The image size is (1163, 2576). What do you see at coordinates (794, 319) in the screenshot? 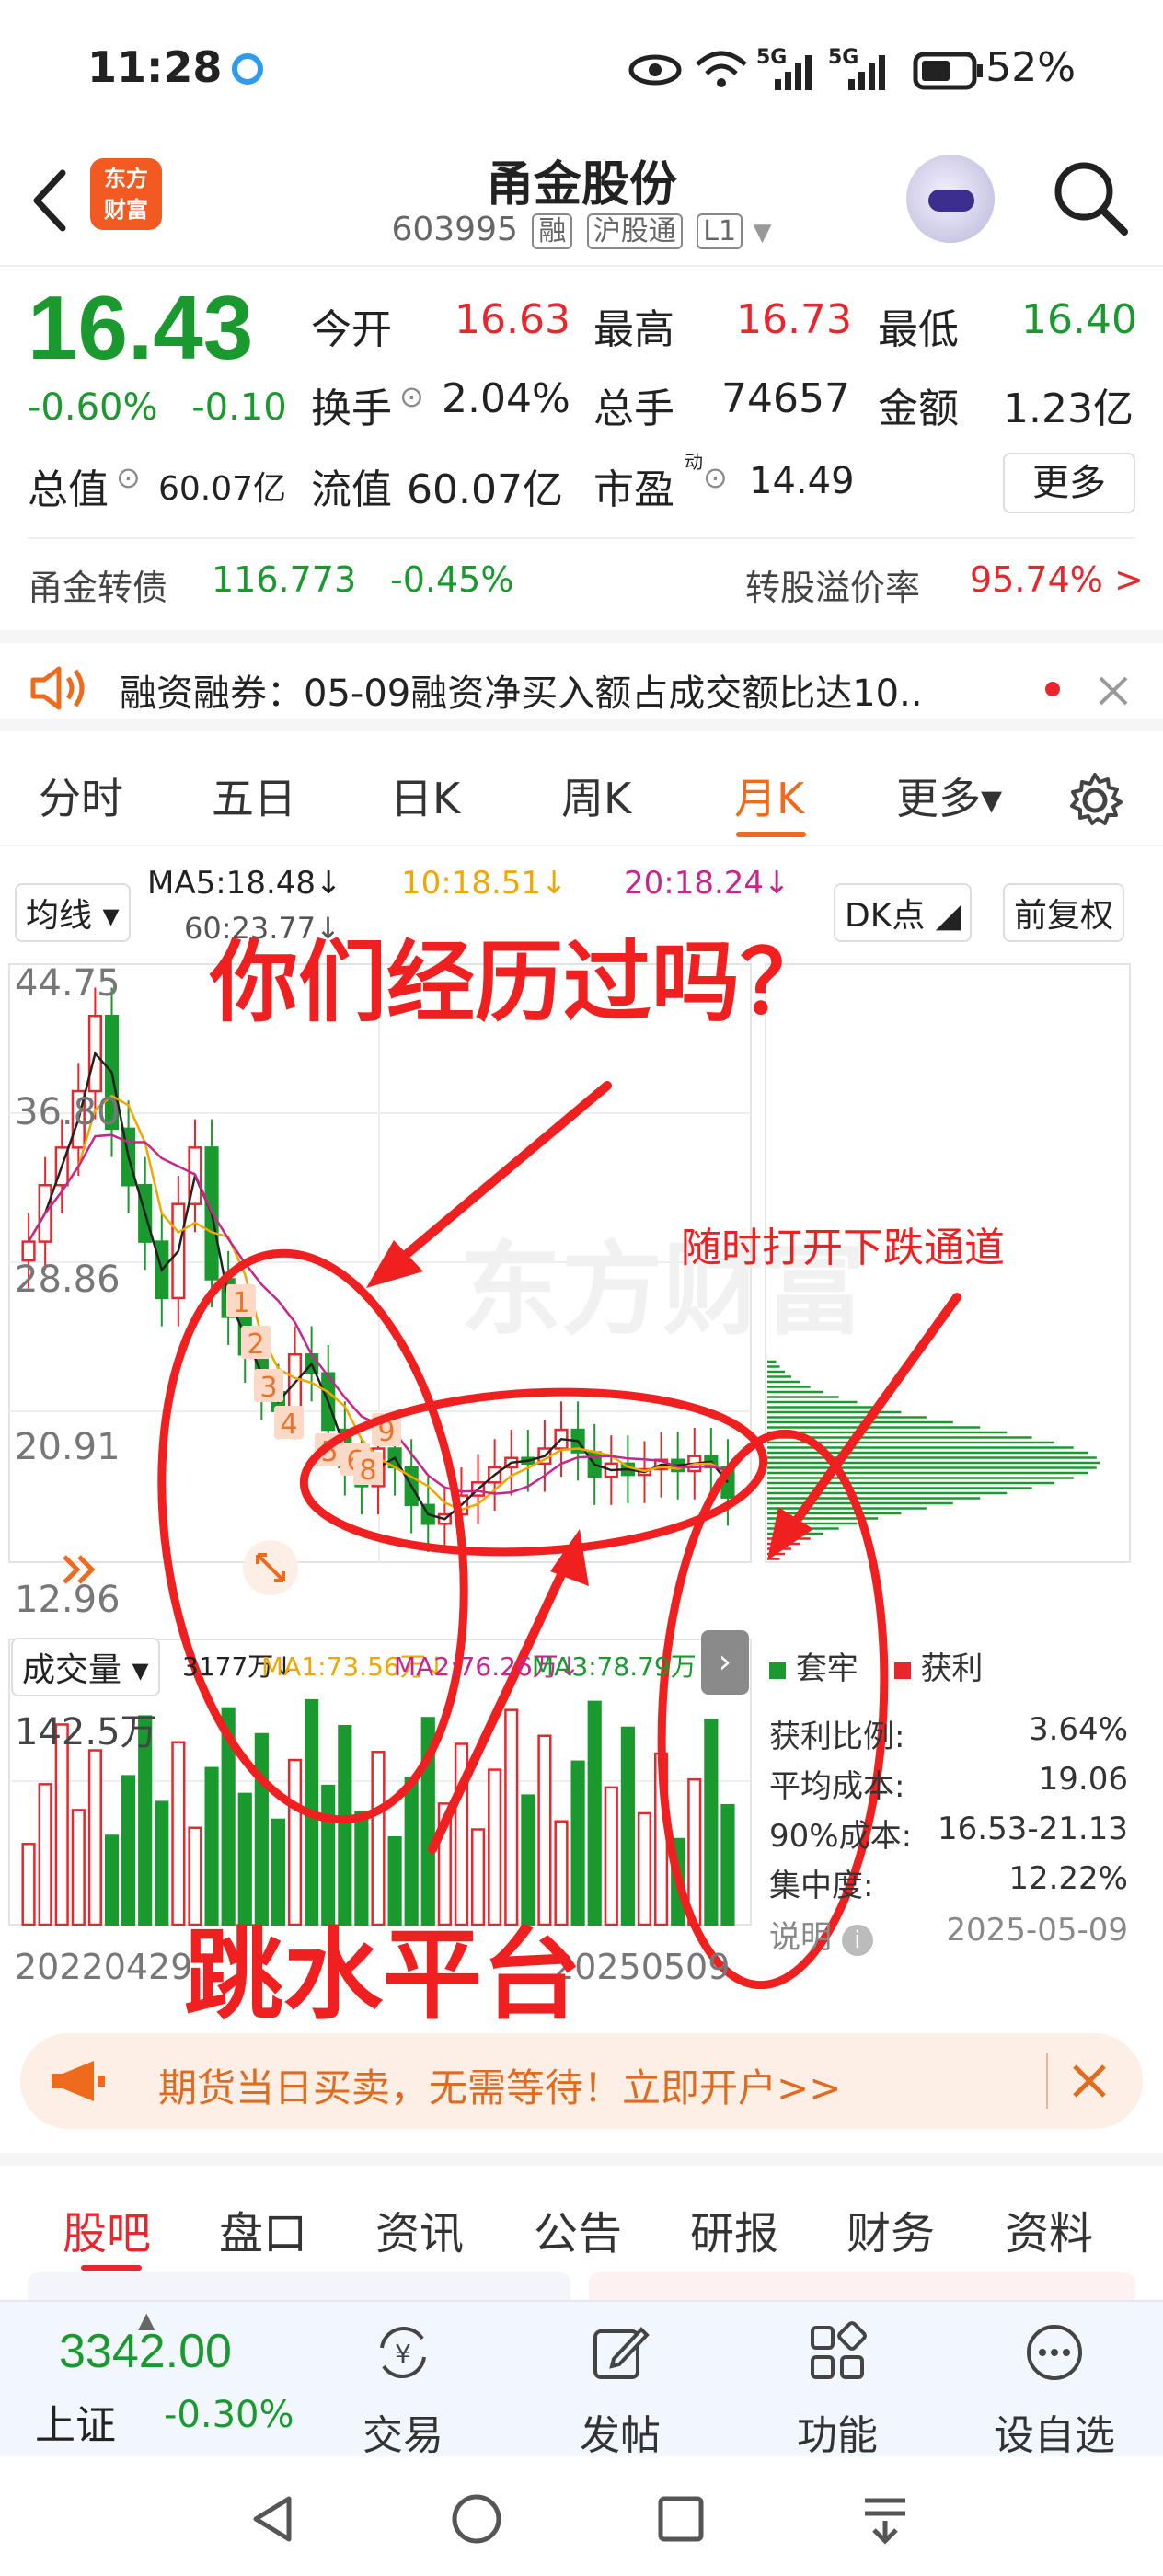
I see `high-value: 16.73` at bounding box center [794, 319].